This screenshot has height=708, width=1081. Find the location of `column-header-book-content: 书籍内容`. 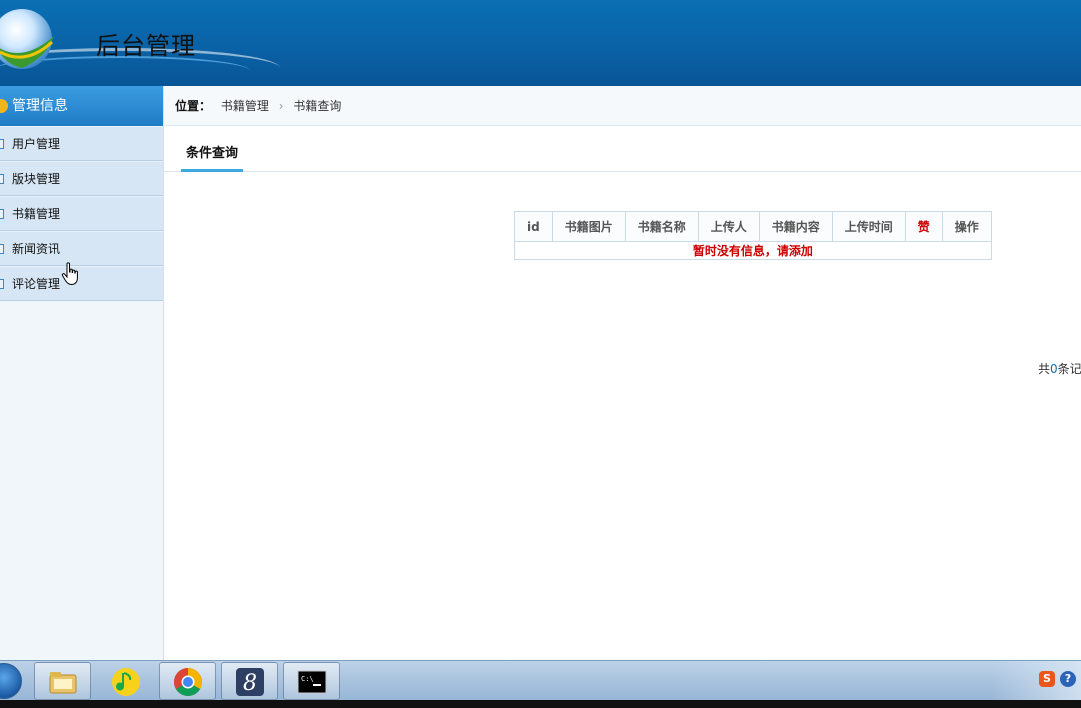

column-header-book-content: 书籍内容 is located at coordinates (795, 226).